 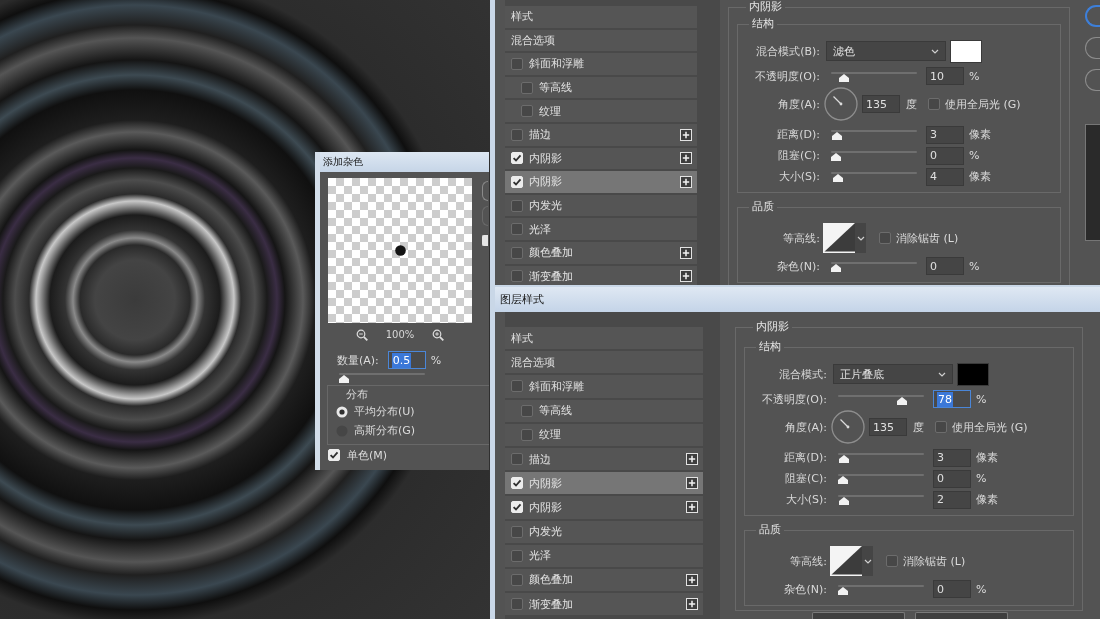 What do you see at coordinates (406, 360) in the screenshot?
I see `number-field: 0.5` at bounding box center [406, 360].